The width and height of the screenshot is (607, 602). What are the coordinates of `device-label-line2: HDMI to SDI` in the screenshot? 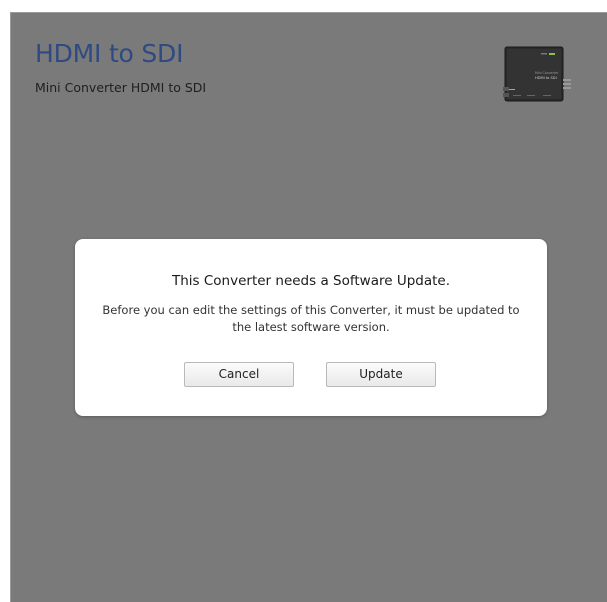 It's located at (546, 78).